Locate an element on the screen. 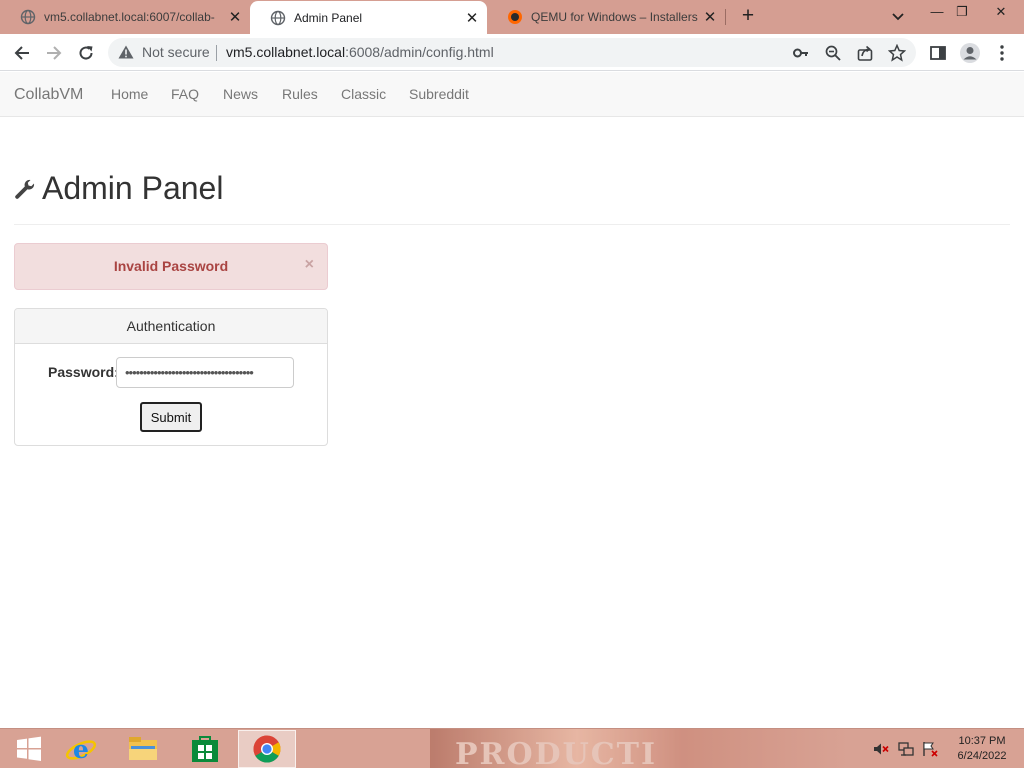 Image resolution: width=1024 pixels, height=768 pixels. side-panel-icon is located at coordinates (938, 53).